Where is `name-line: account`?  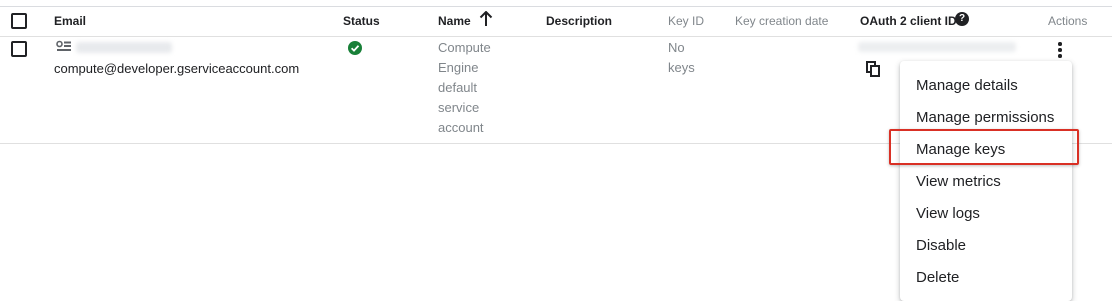
name-line: account is located at coordinates (461, 127).